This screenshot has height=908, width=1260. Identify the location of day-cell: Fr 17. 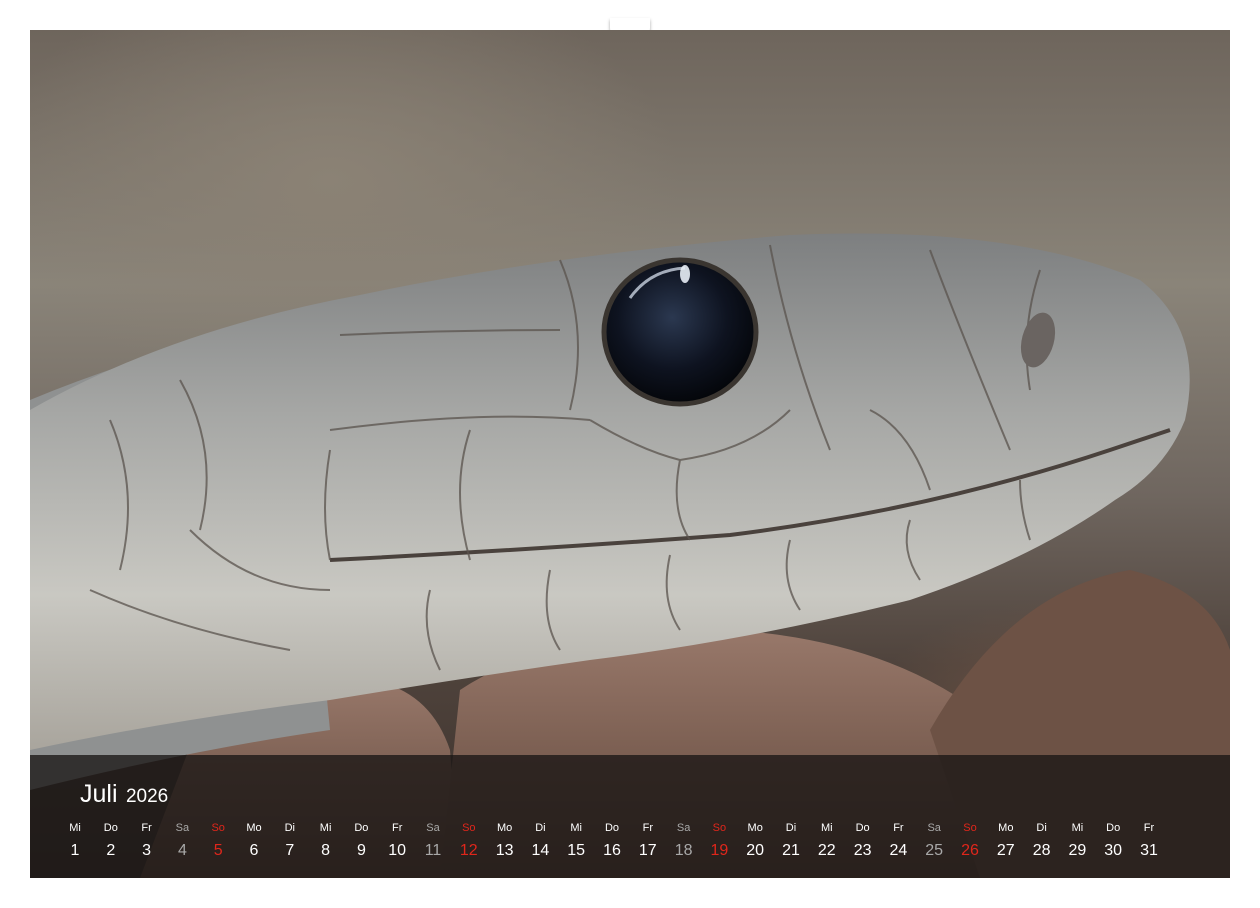
(648, 841).